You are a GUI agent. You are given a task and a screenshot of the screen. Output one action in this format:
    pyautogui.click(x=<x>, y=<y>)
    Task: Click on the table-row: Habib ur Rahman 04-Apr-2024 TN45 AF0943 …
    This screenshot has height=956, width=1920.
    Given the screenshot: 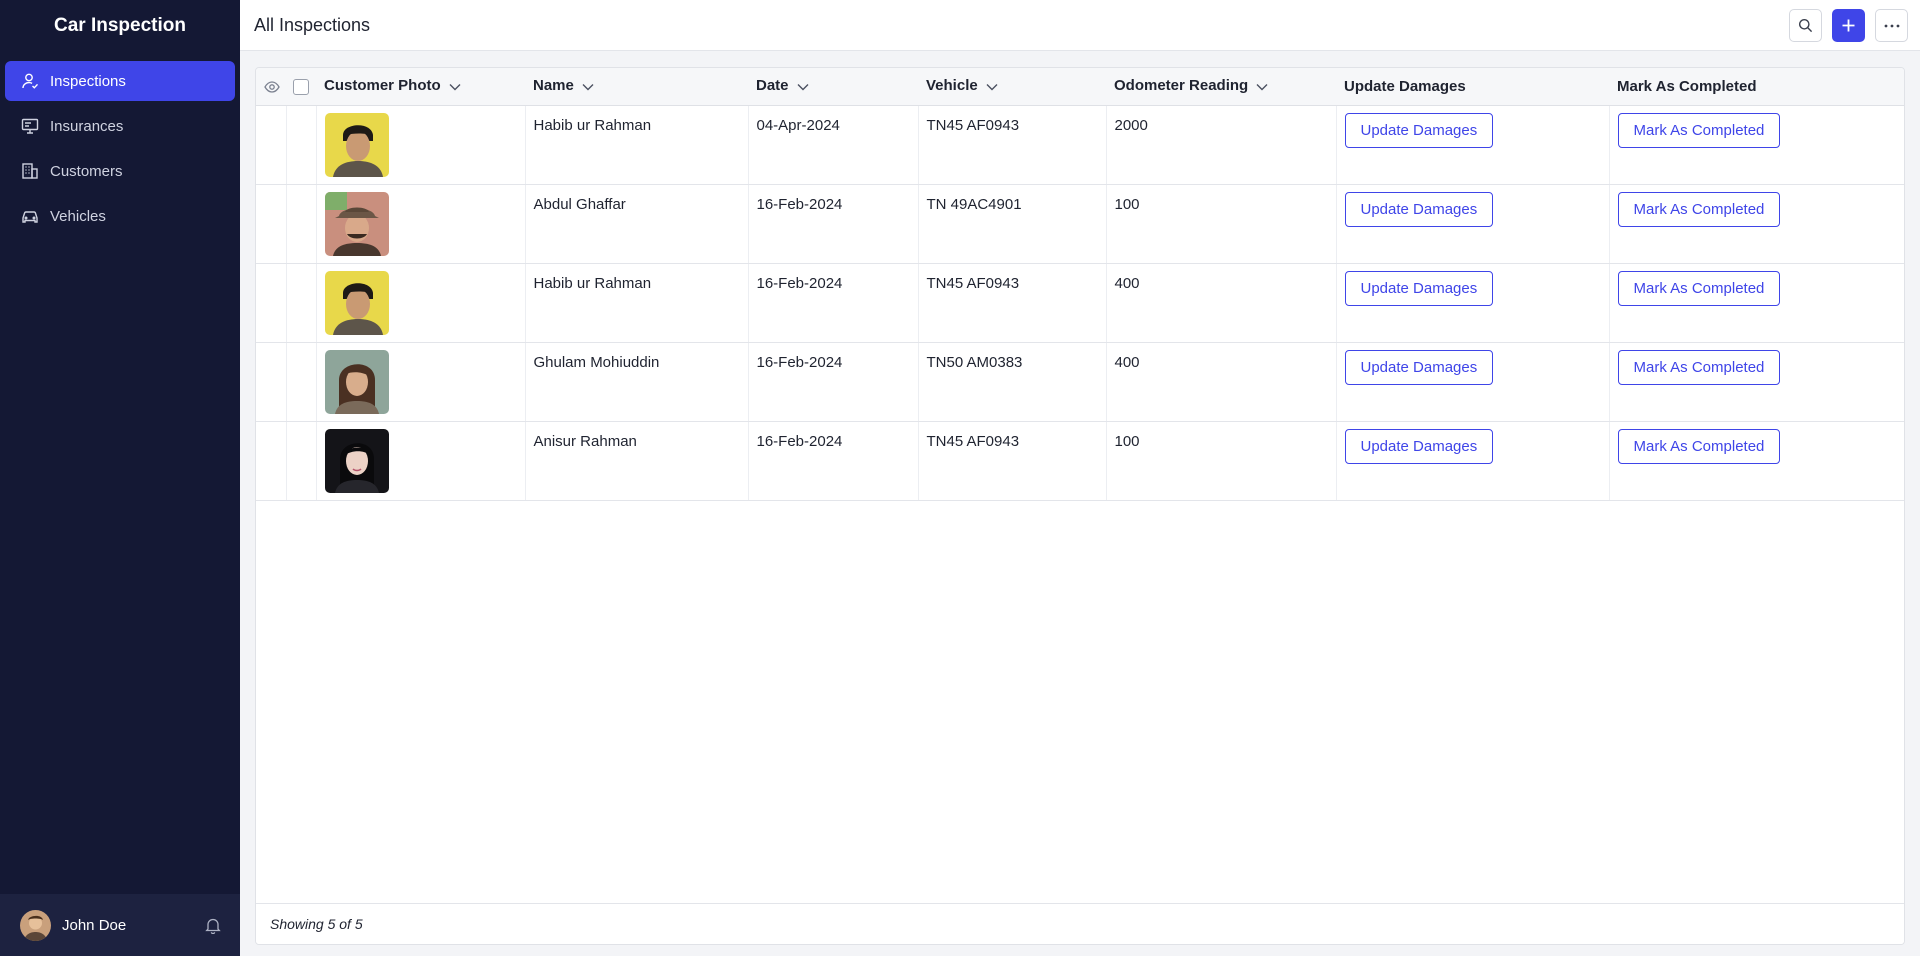 What is the action you would take?
    pyautogui.click(x=1080, y=145)
    